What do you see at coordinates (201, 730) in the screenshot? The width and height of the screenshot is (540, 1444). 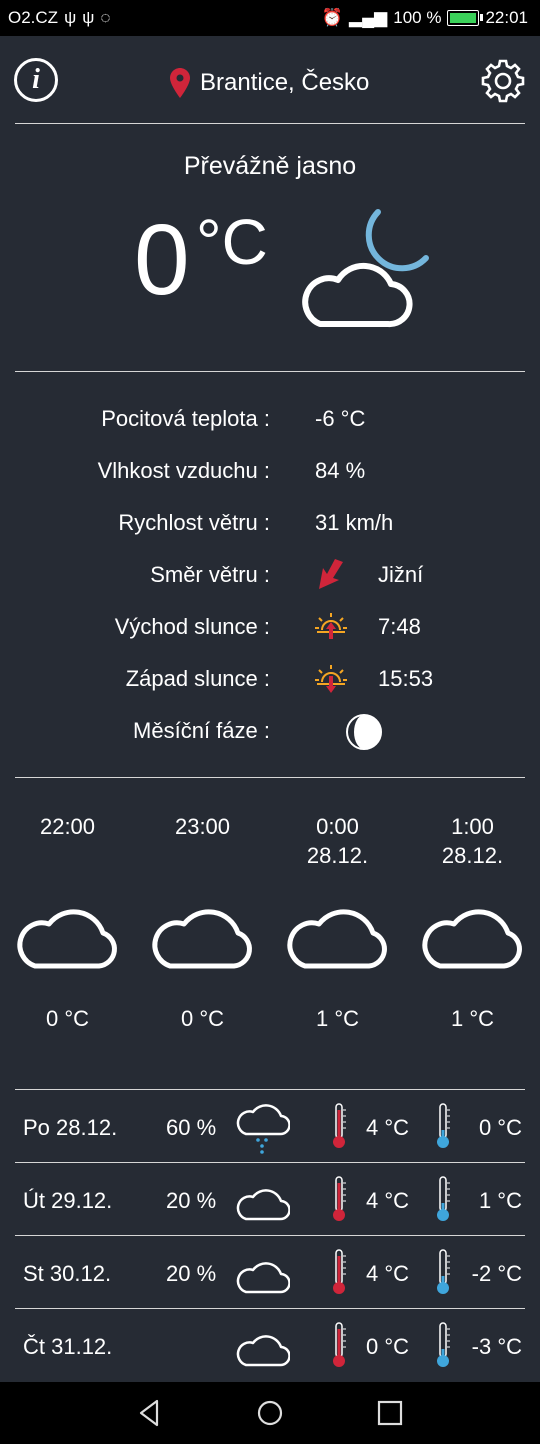 I see `detail-label: Měsíční fáze :` at bounding box center [201, 730].